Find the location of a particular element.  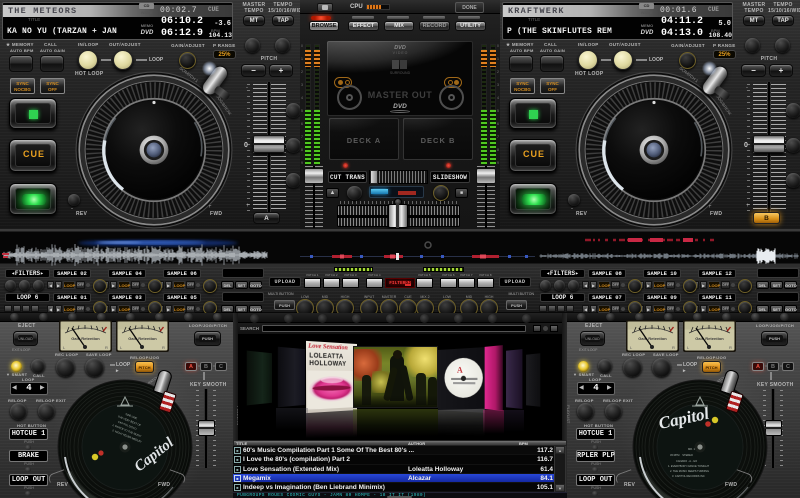

svg-text: CANADO - A - GO is located at coordinates (686, 461).